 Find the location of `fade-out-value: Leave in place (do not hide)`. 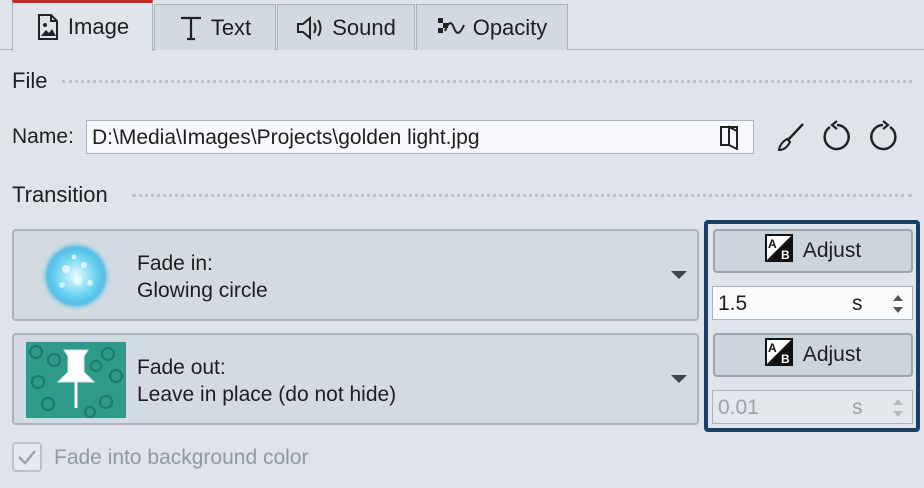

fade-out-value: Leave in place (do not hide) is located at coordinates (267, 394).